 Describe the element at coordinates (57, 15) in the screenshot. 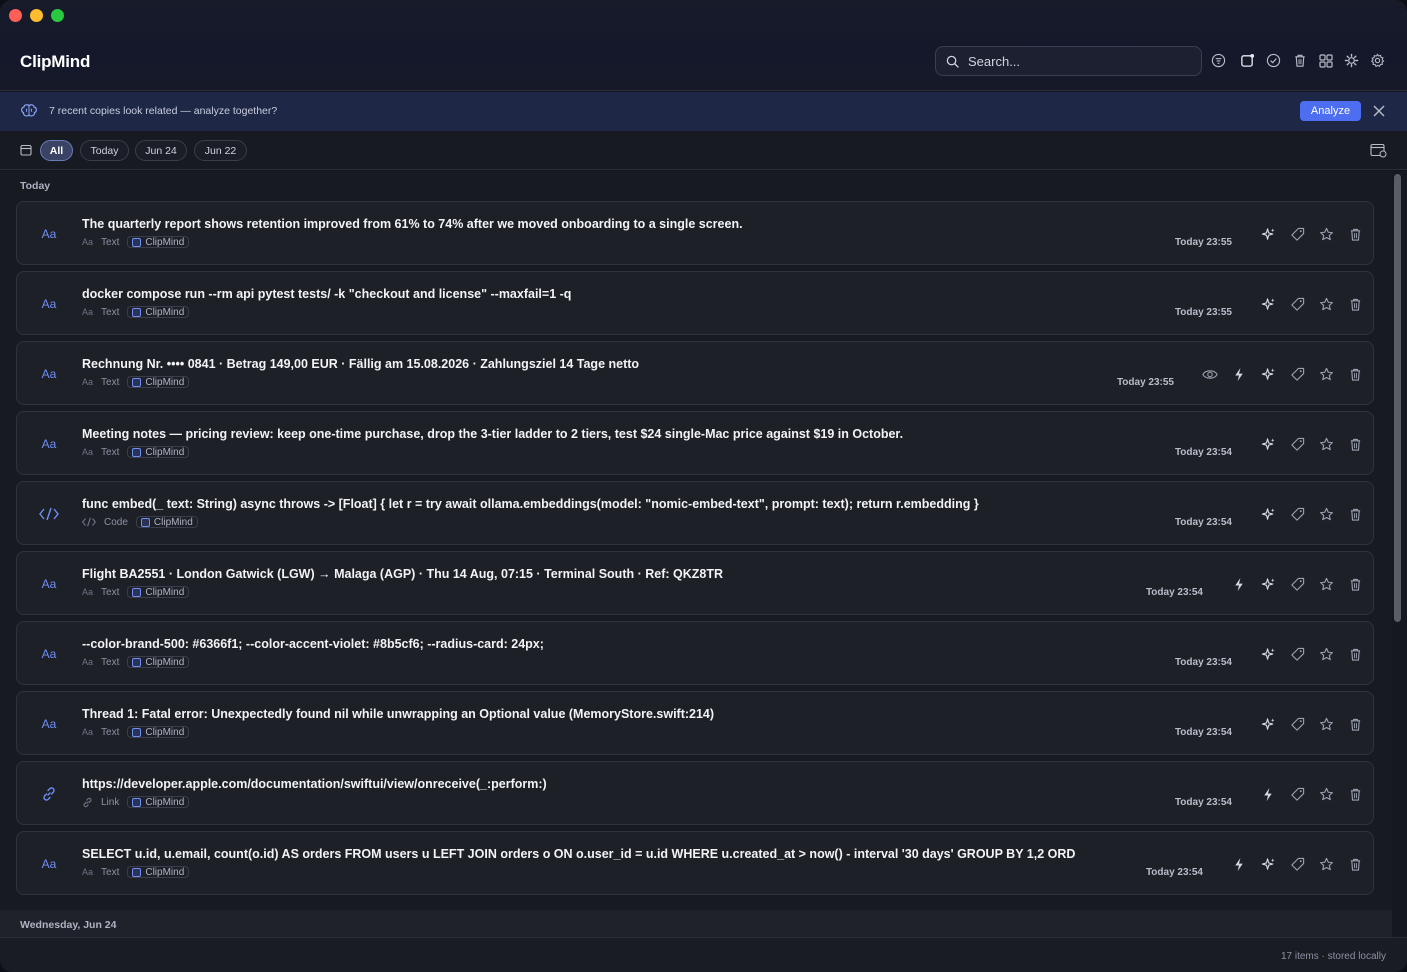

I see `zoom-window-button` at that location.